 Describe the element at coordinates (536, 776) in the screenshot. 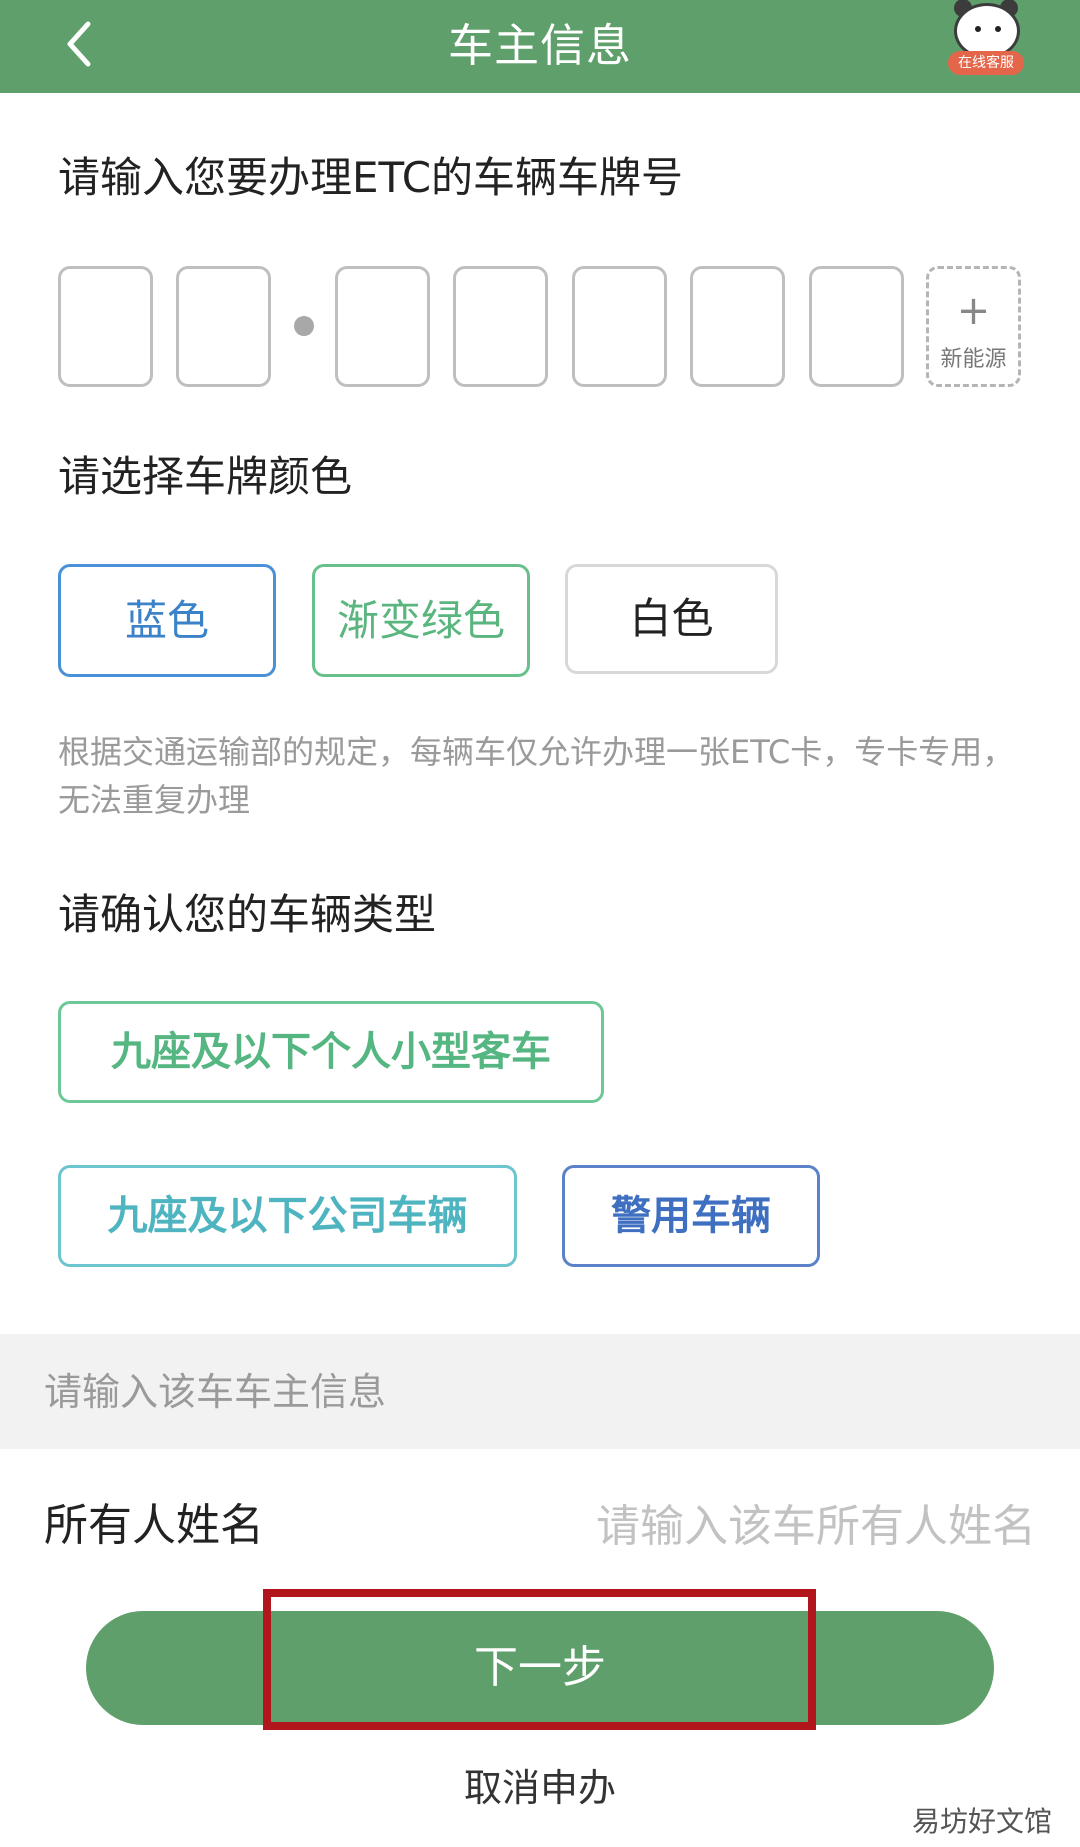

I see `policy-notice: 根据交通运输部的规定，每辆车仅允许办理一张ETC卡，专卡专用，无法重复办理` at that location.